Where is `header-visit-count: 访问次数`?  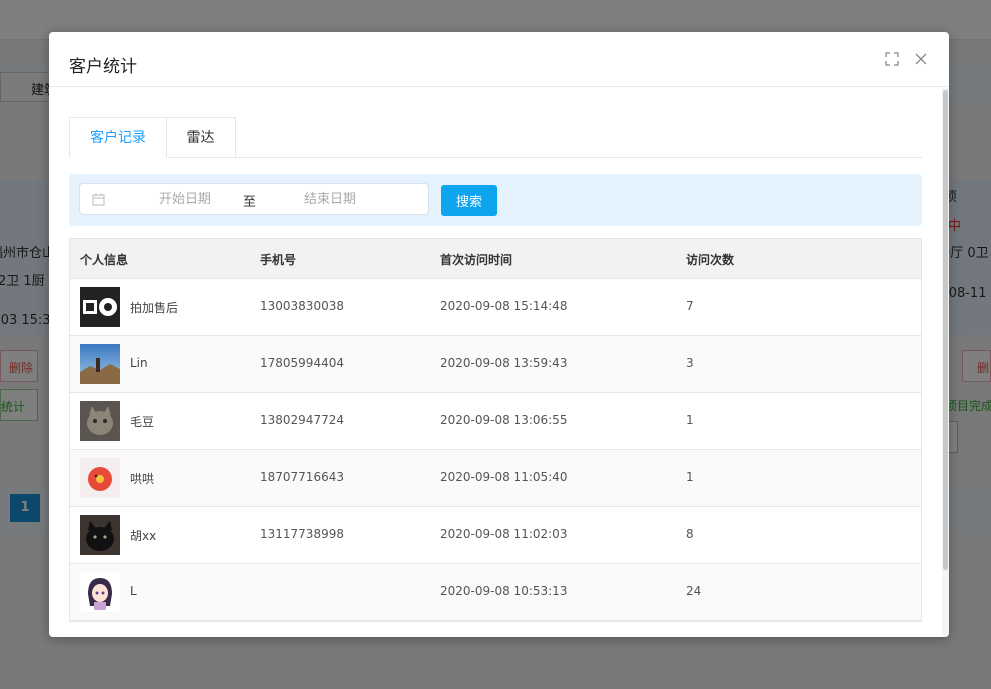 header-visit-count: 访问次数 is located at coordinates (710, 260).